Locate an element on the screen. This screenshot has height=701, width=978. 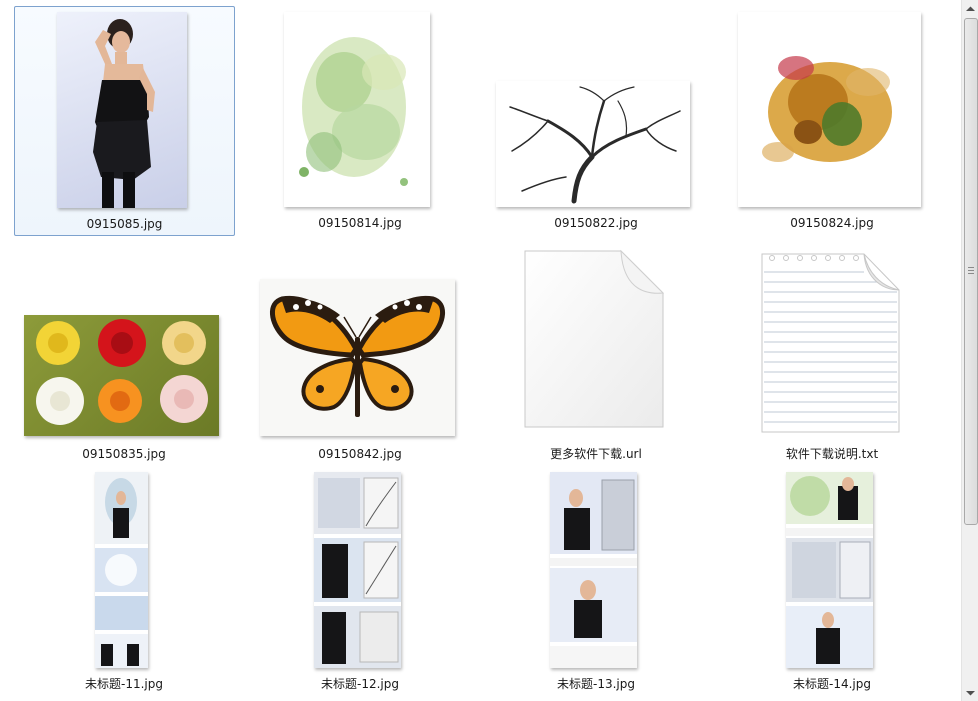
chevron-up-icon is located at coordinates (970, 8).